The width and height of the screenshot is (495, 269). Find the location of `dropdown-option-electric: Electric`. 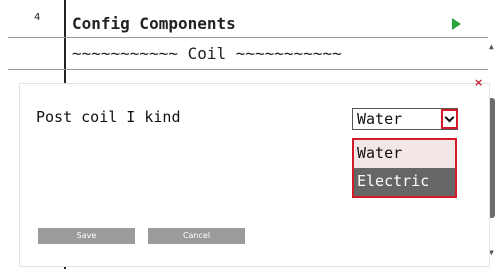

dropdown-option-electric: Electric is located at coordinates (404, 182).